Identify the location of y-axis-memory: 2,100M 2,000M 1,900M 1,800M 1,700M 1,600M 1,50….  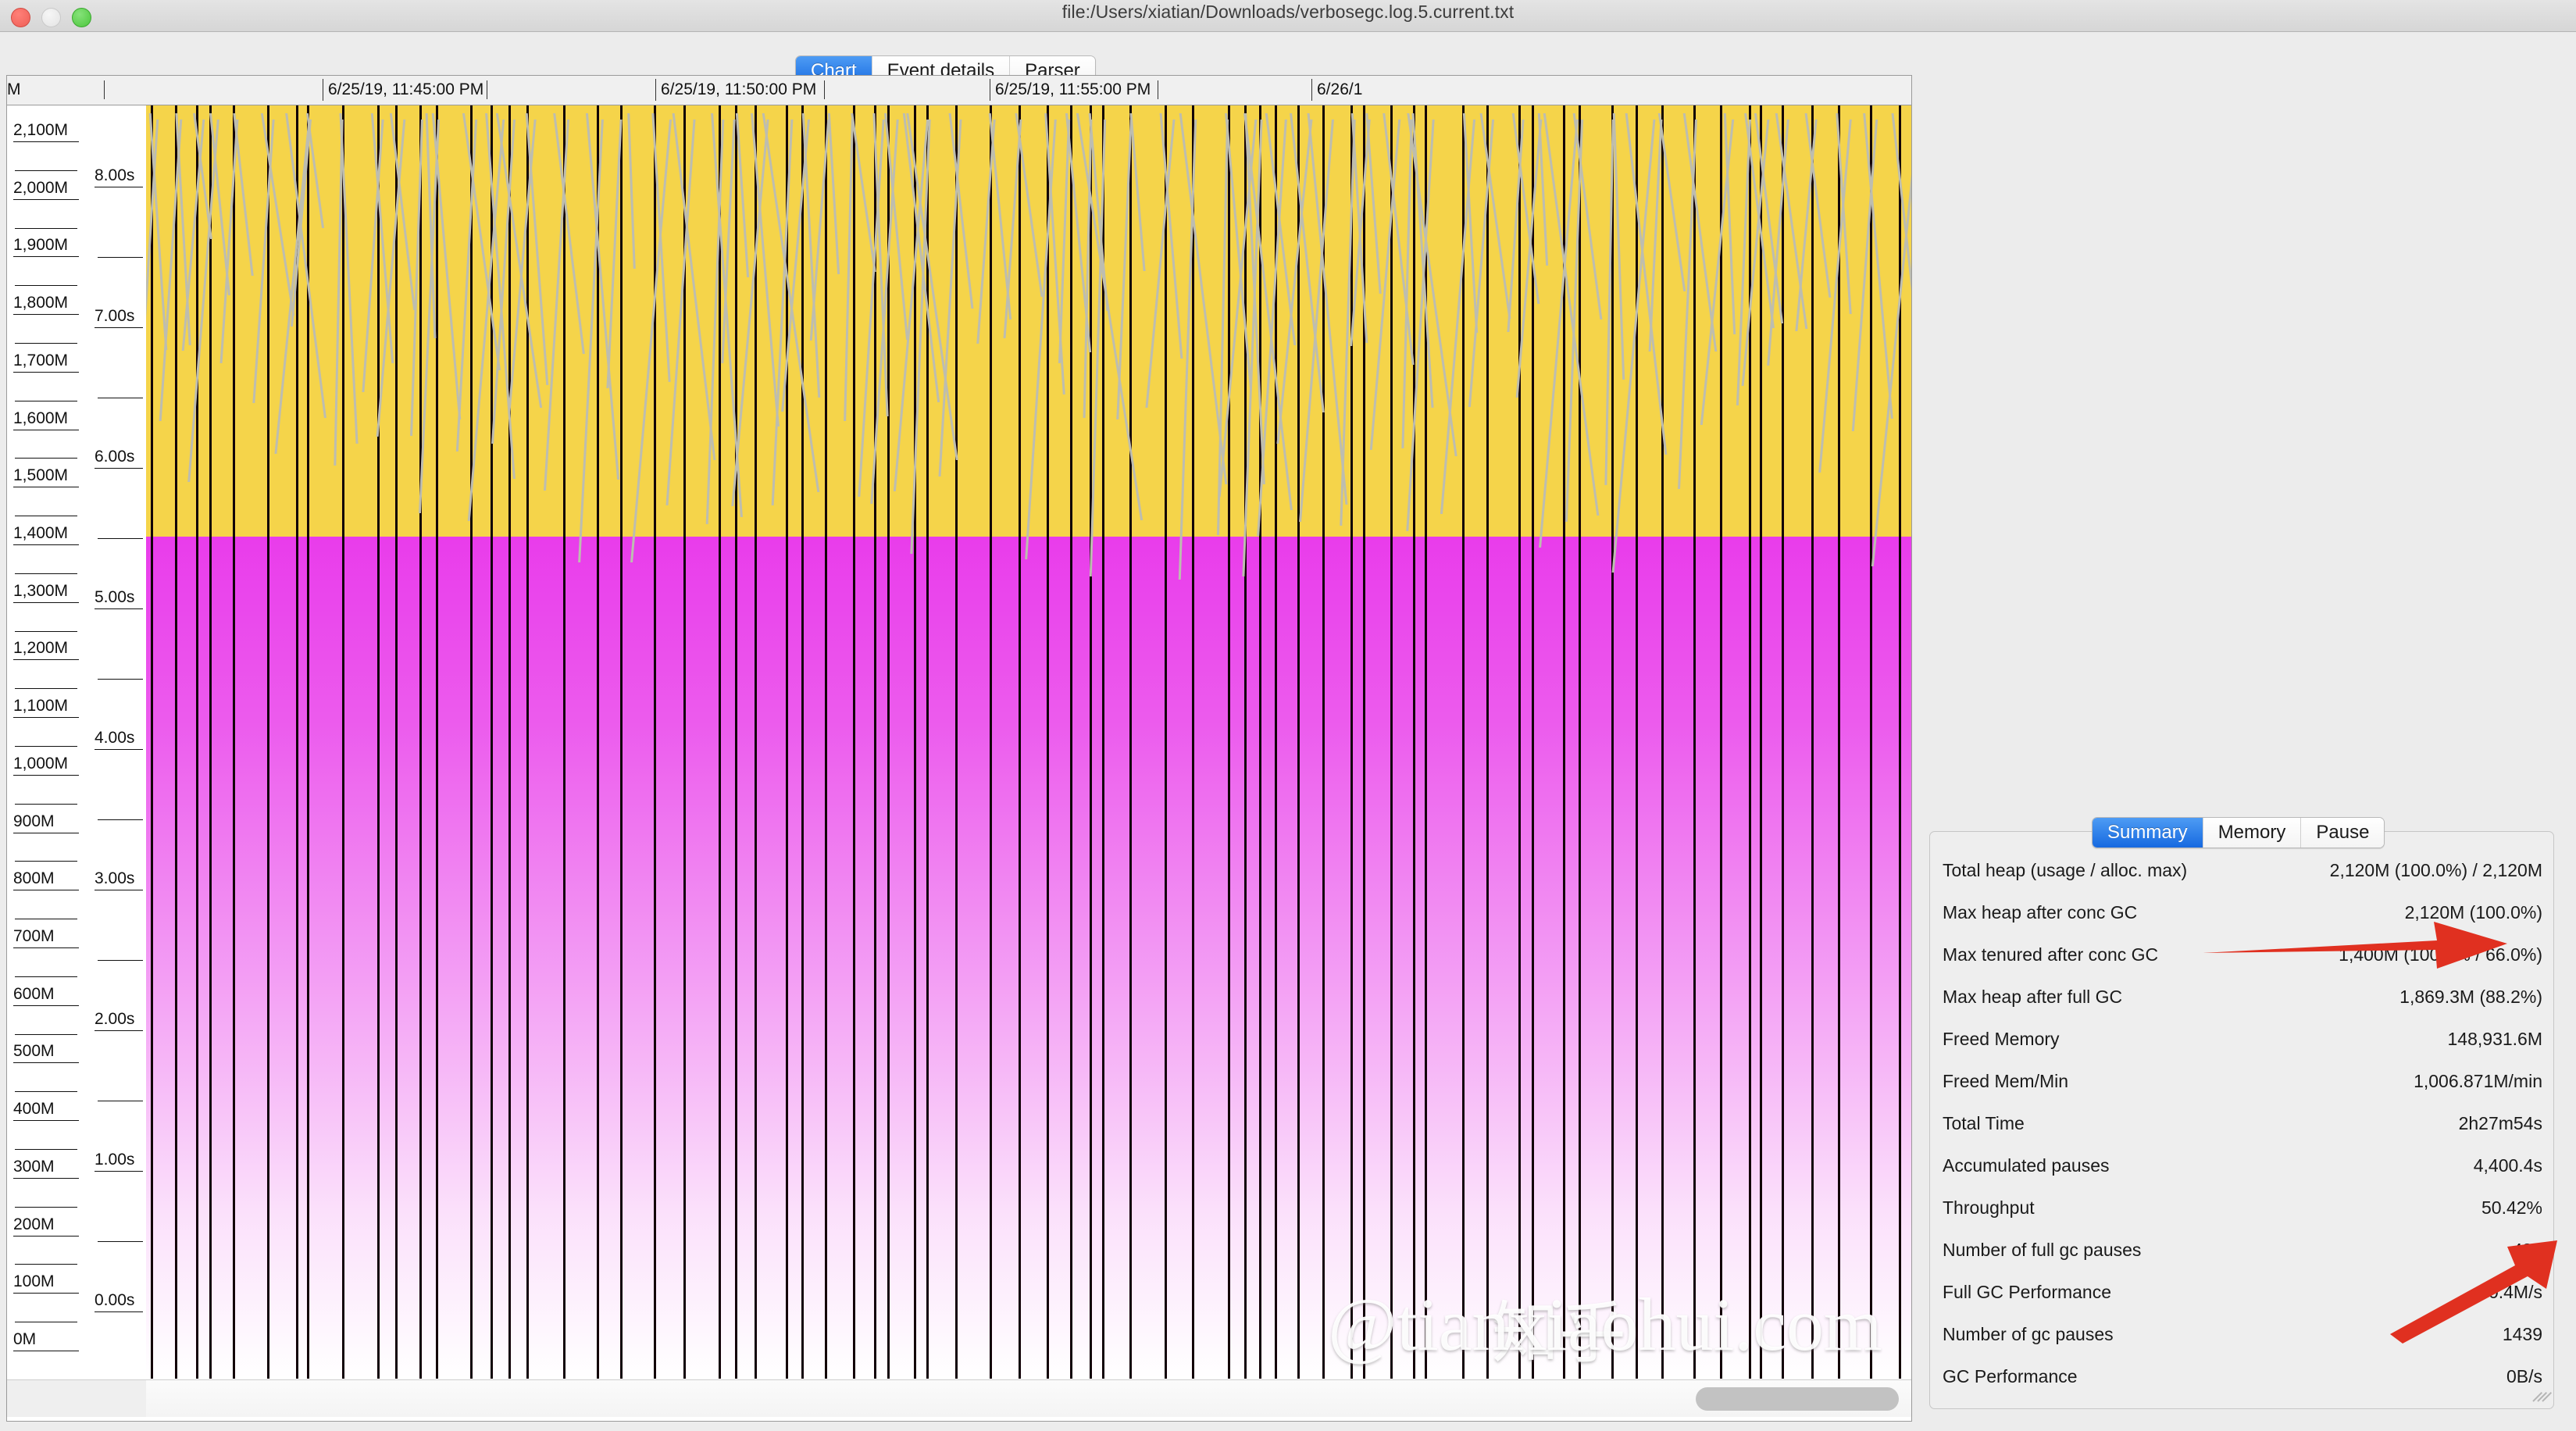
(49, 742).